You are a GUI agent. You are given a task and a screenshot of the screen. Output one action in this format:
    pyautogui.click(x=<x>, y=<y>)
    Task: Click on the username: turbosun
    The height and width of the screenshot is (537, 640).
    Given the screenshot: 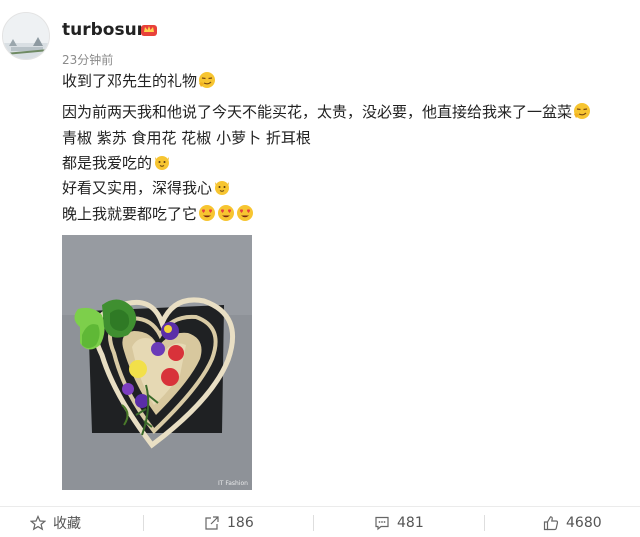 What is the action you would take?
    pyautogui.click(x=105, y=30)
    